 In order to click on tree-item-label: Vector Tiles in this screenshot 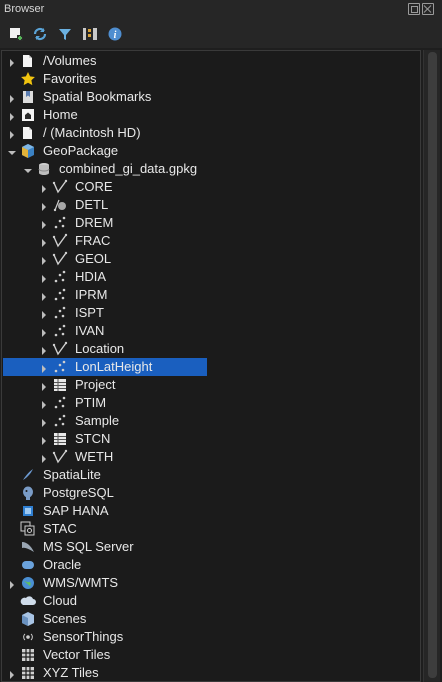, I will do `click(77, 654)`.